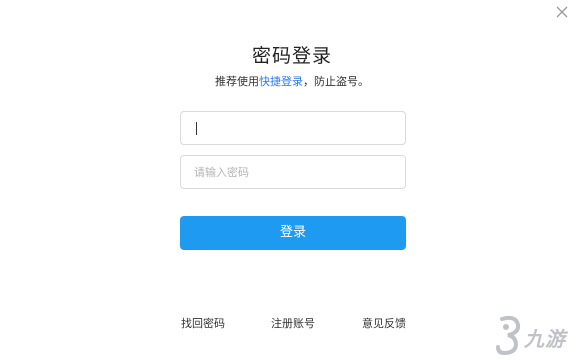 The image size is (584, 360). Describe the element at coordinates (545, 339) in the screenshot. I see `watermark-text: 九游` at that location.